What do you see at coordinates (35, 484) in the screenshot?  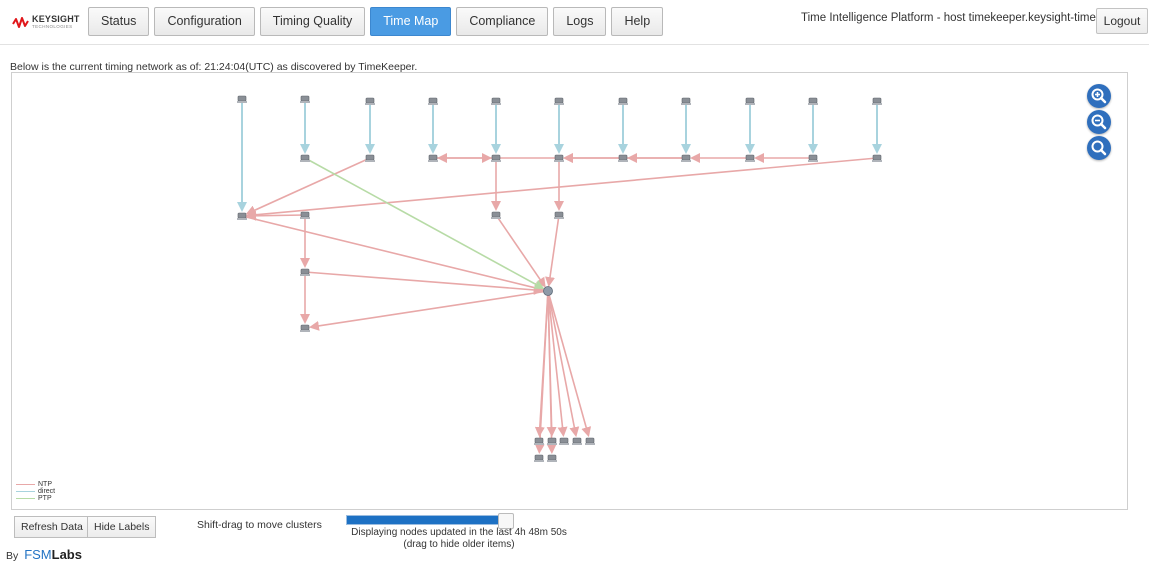 I see `legend-item-ntp: NTP` at bounding box center [35, 484].